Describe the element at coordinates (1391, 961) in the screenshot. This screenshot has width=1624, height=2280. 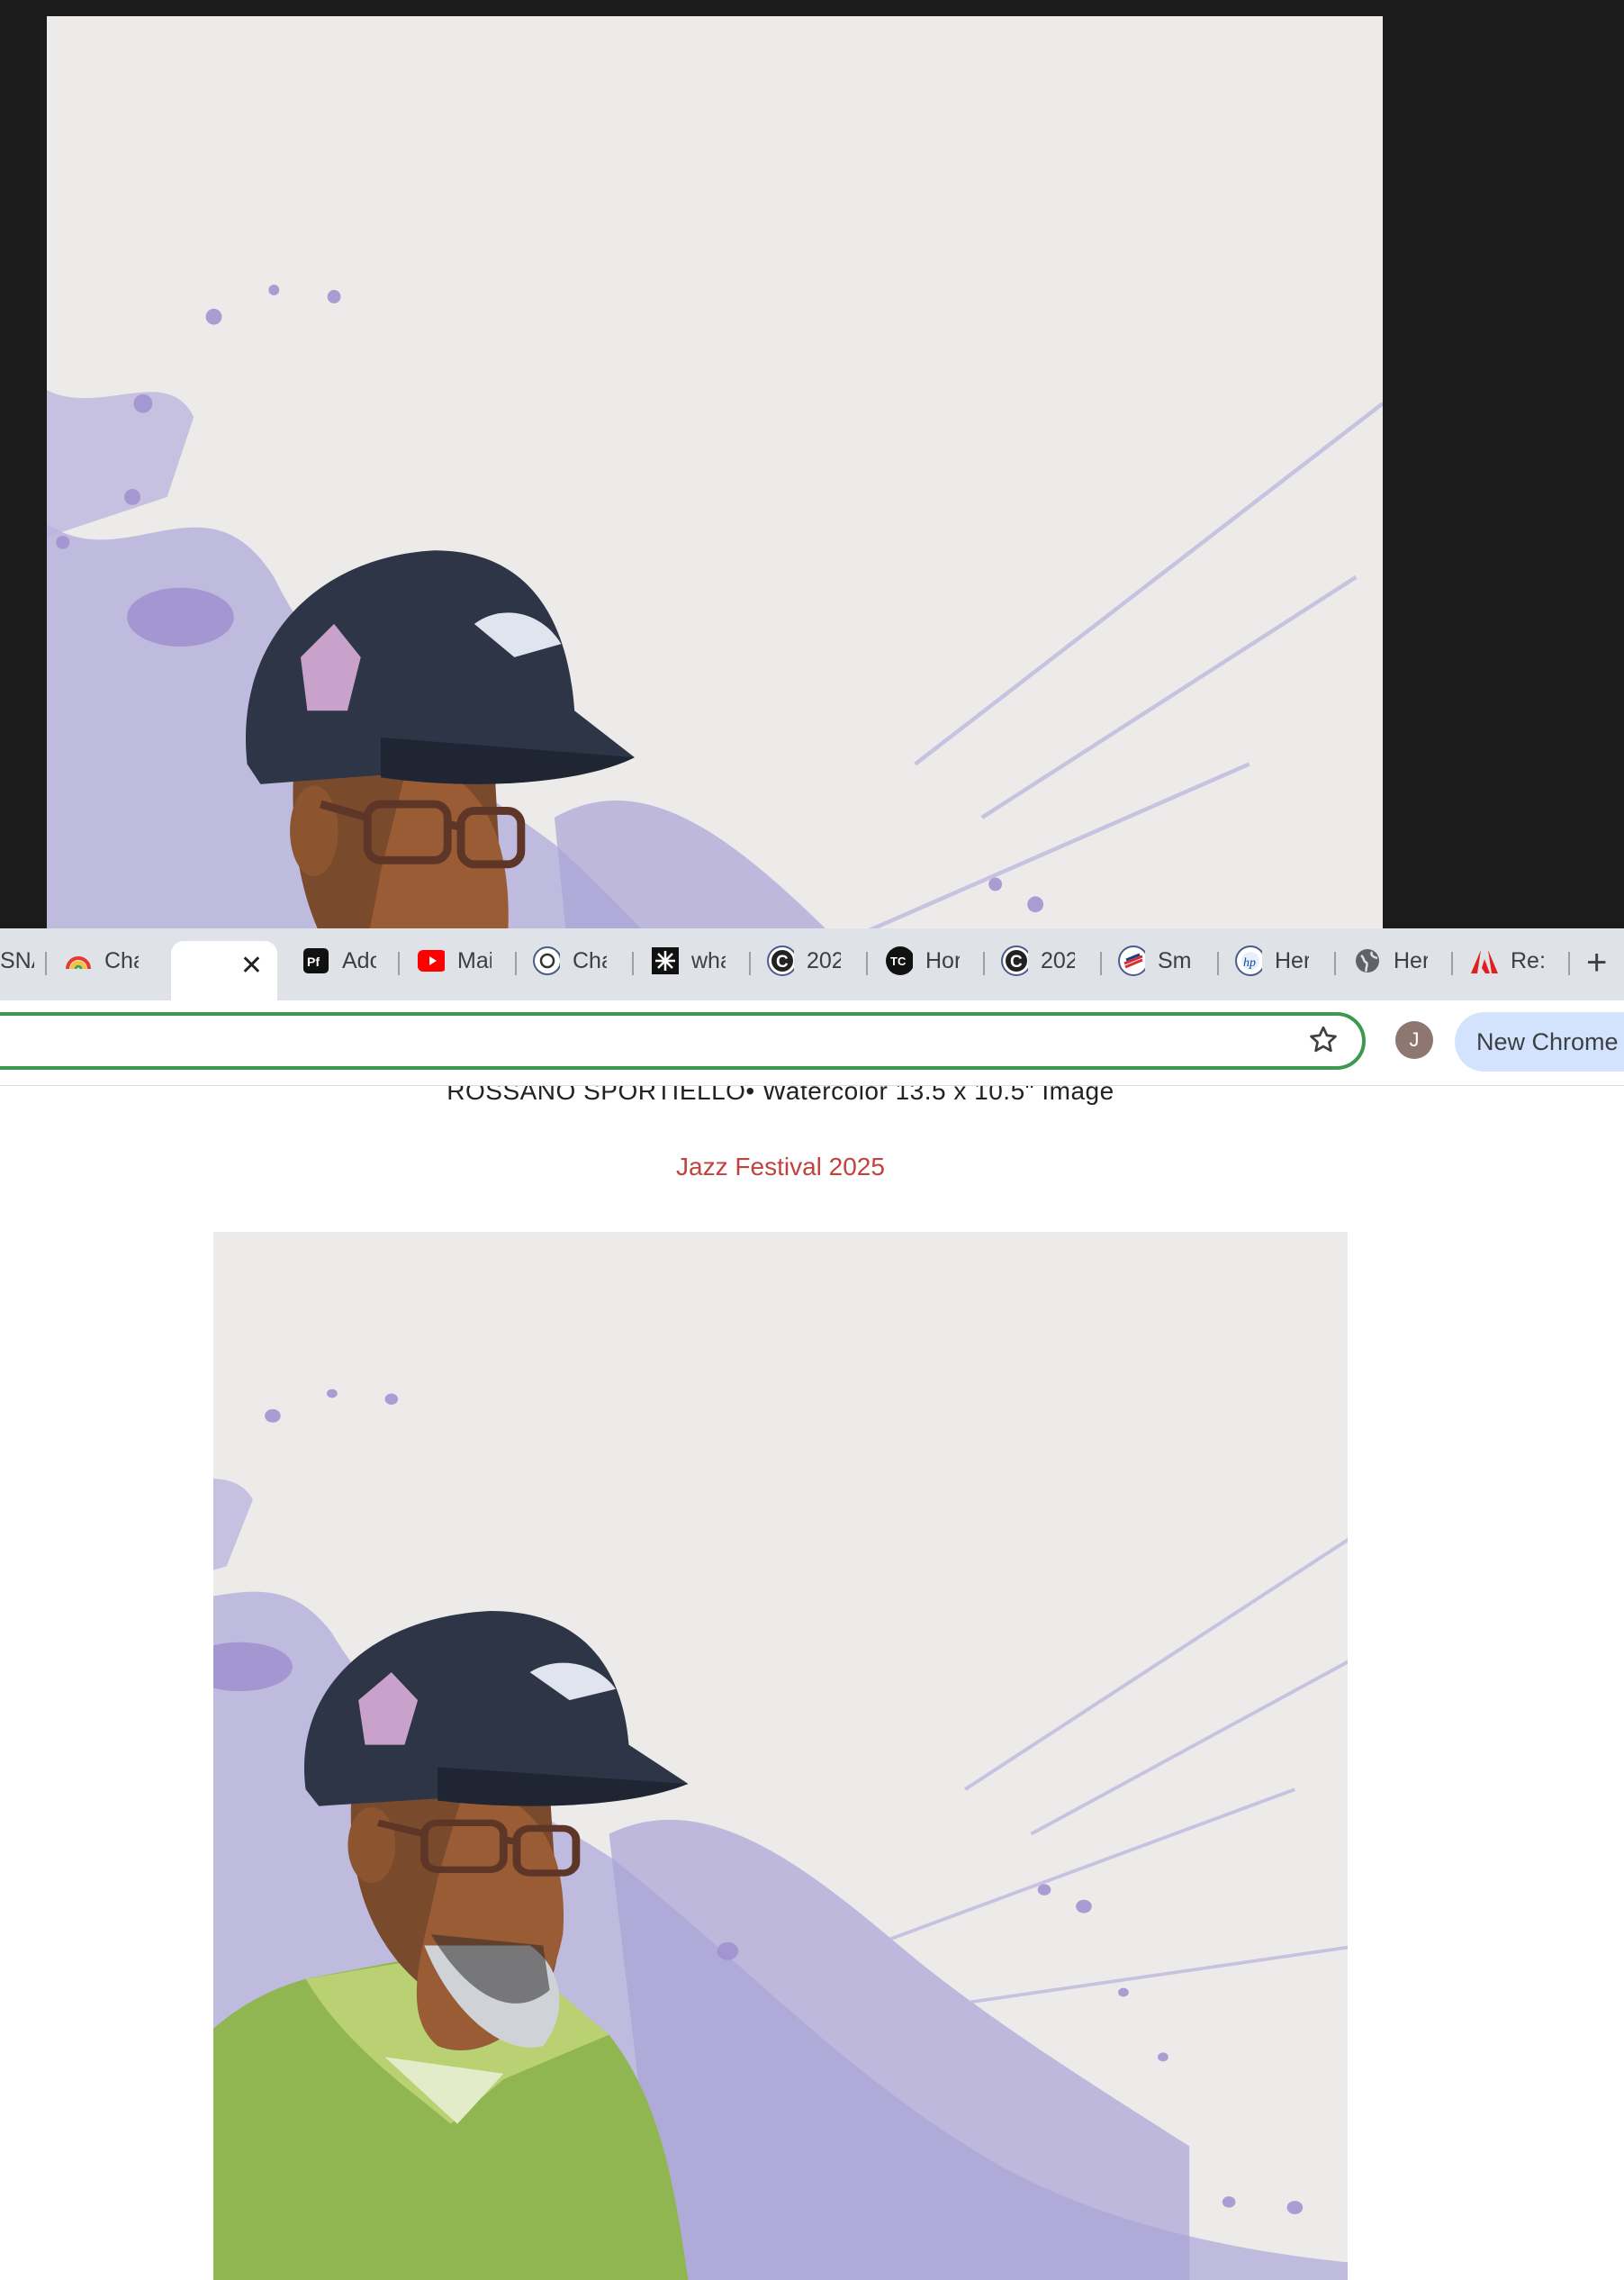
I see `tab: Her` at that location.